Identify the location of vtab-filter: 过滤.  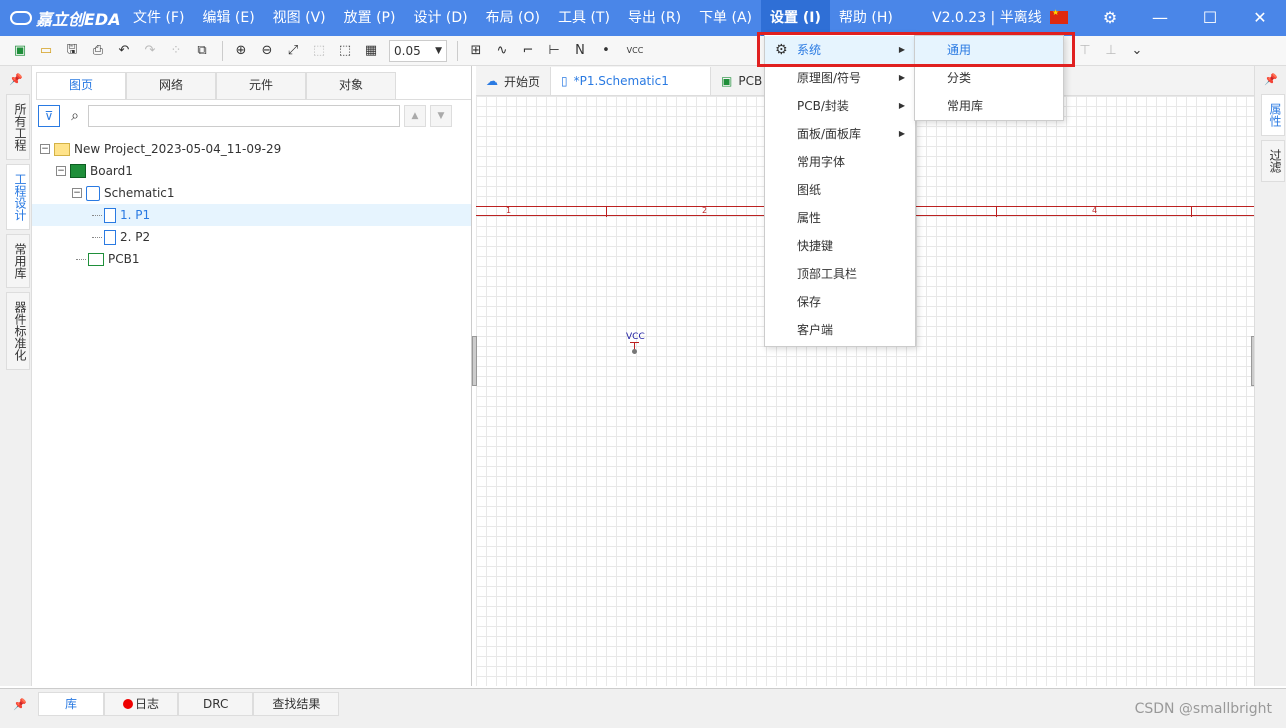
(1273, 161).